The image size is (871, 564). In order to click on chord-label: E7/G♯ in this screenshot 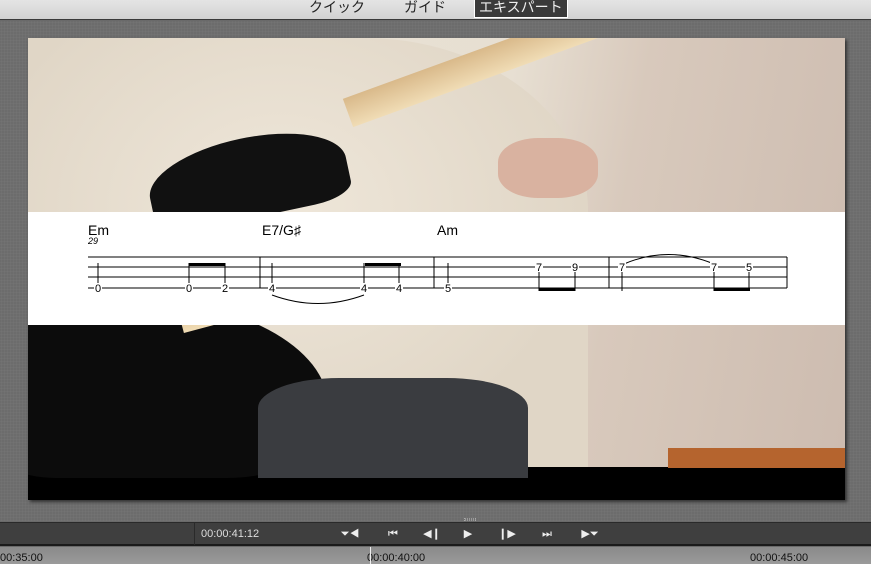, I will do `click(282, 230)`.